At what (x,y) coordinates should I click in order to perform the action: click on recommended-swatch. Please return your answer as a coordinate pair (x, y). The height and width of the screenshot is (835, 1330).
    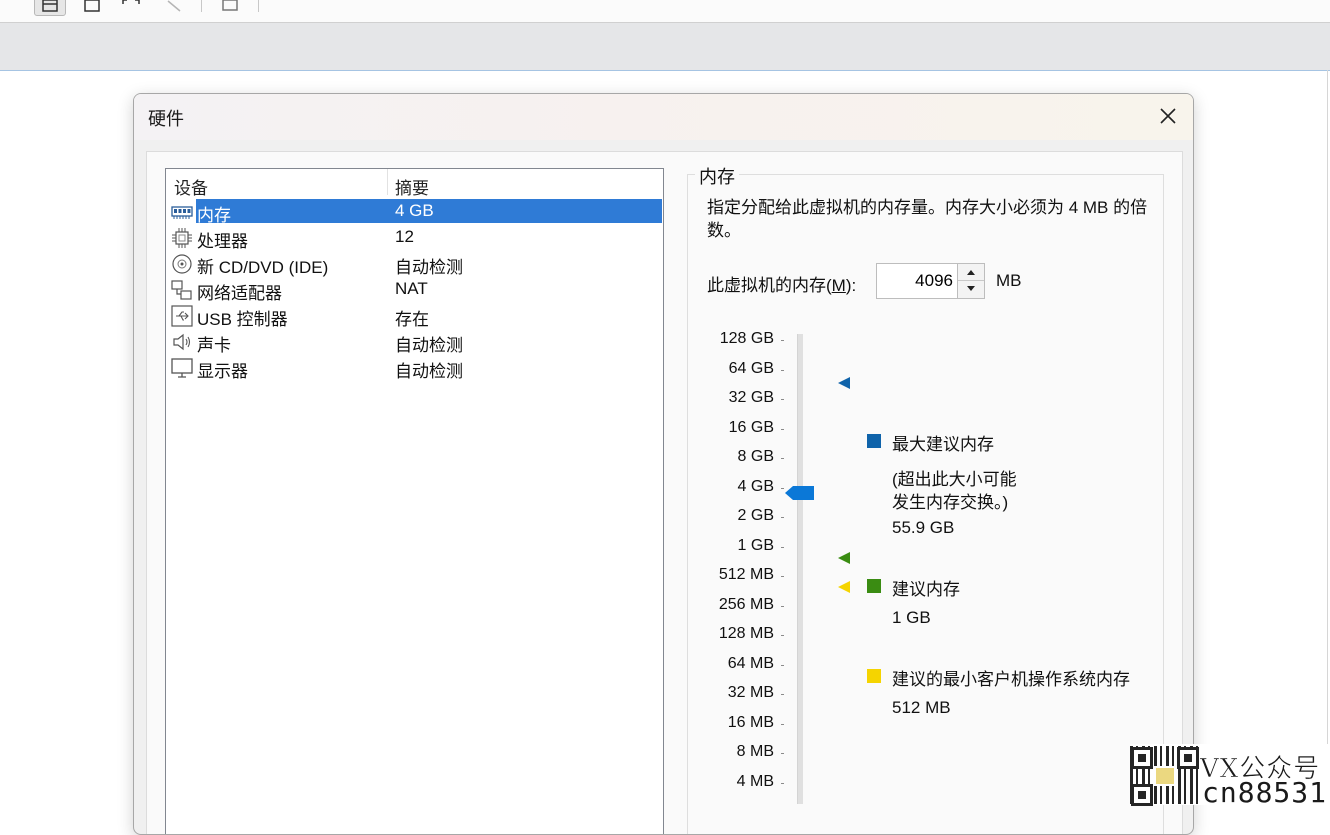
    Looking at the image, I should click on (874, 586).